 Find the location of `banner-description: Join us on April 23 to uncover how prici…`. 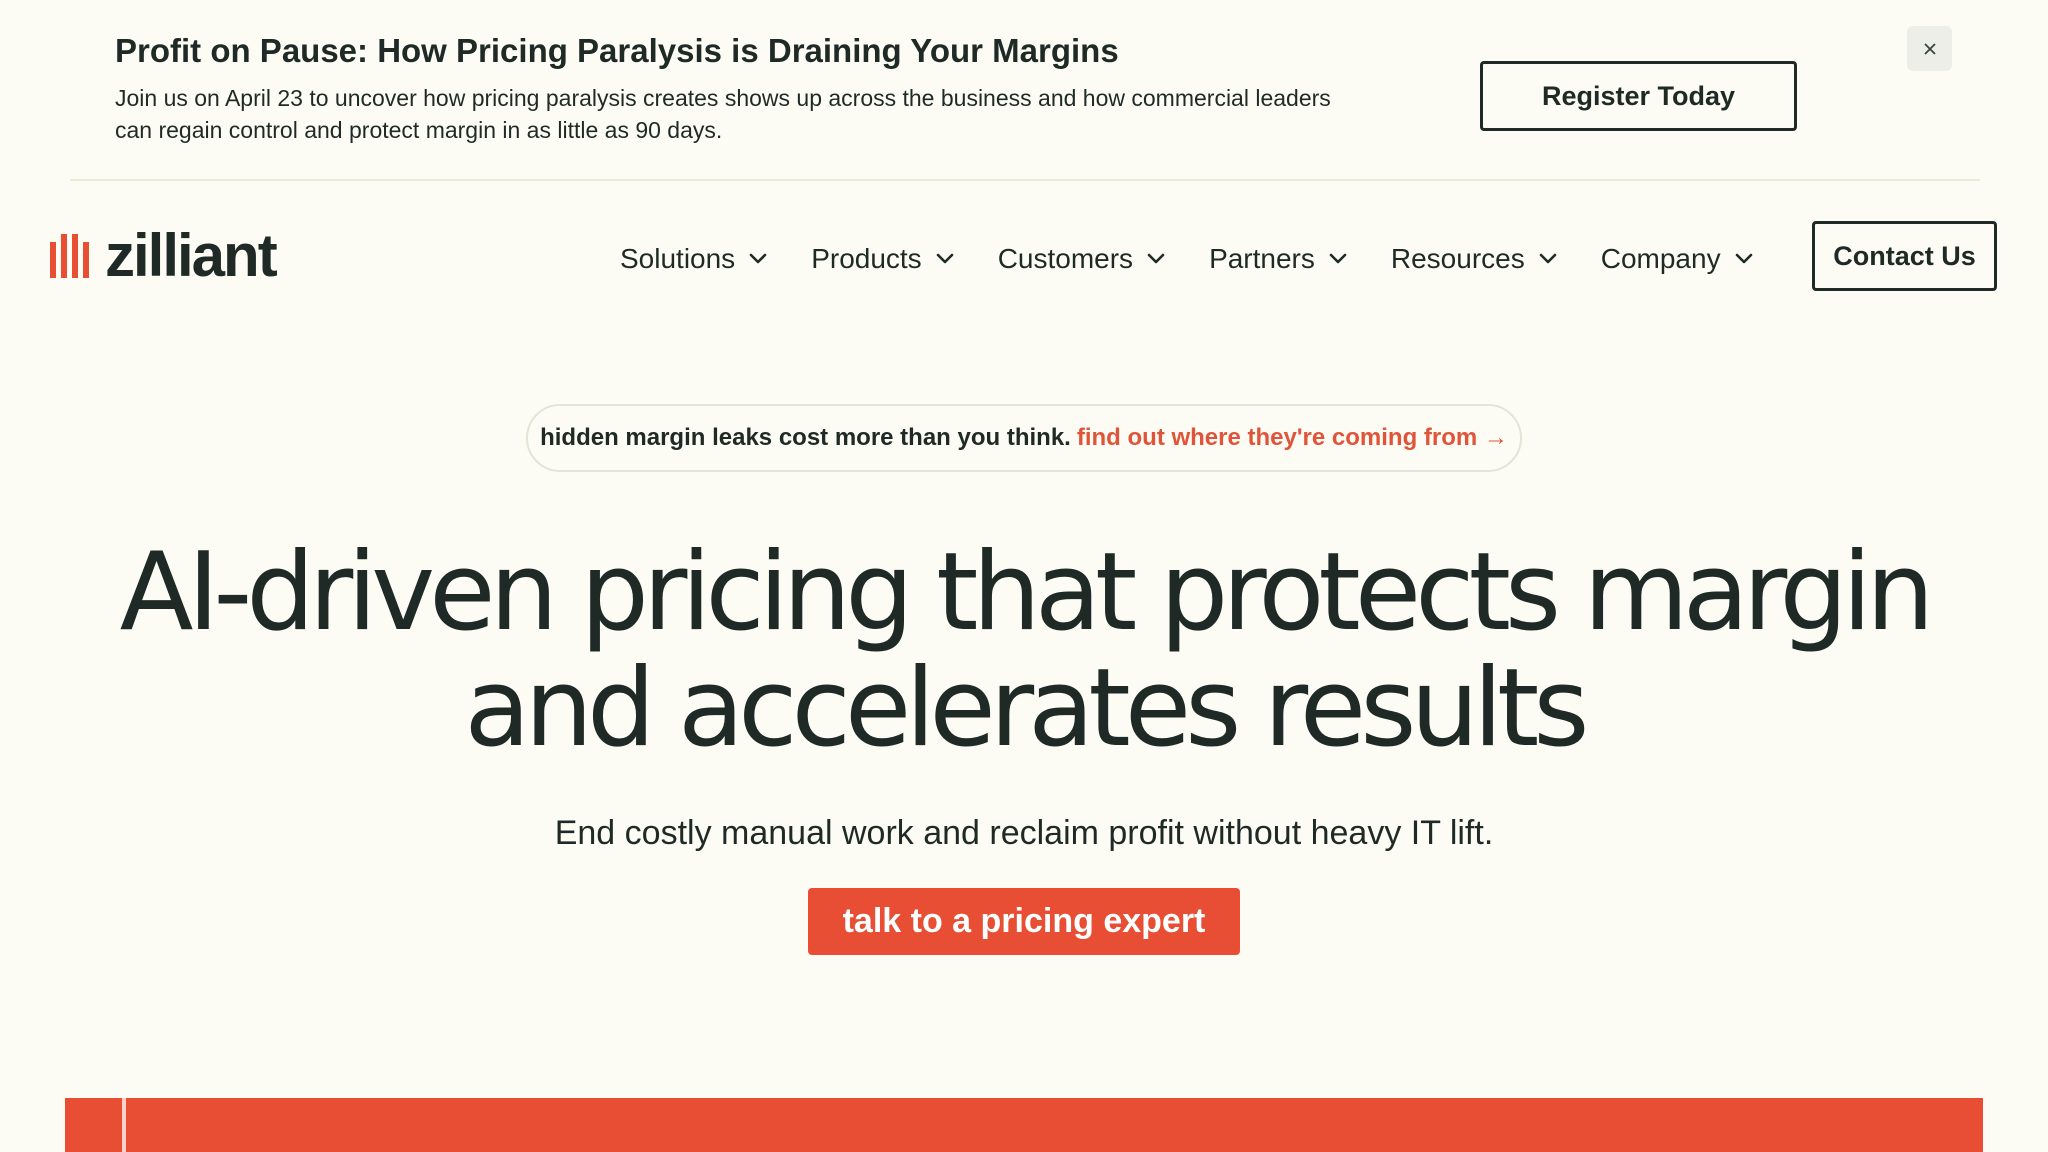

banner-description: Join us on April 23 to uncover how prici… is located at coordinates (723, 114).